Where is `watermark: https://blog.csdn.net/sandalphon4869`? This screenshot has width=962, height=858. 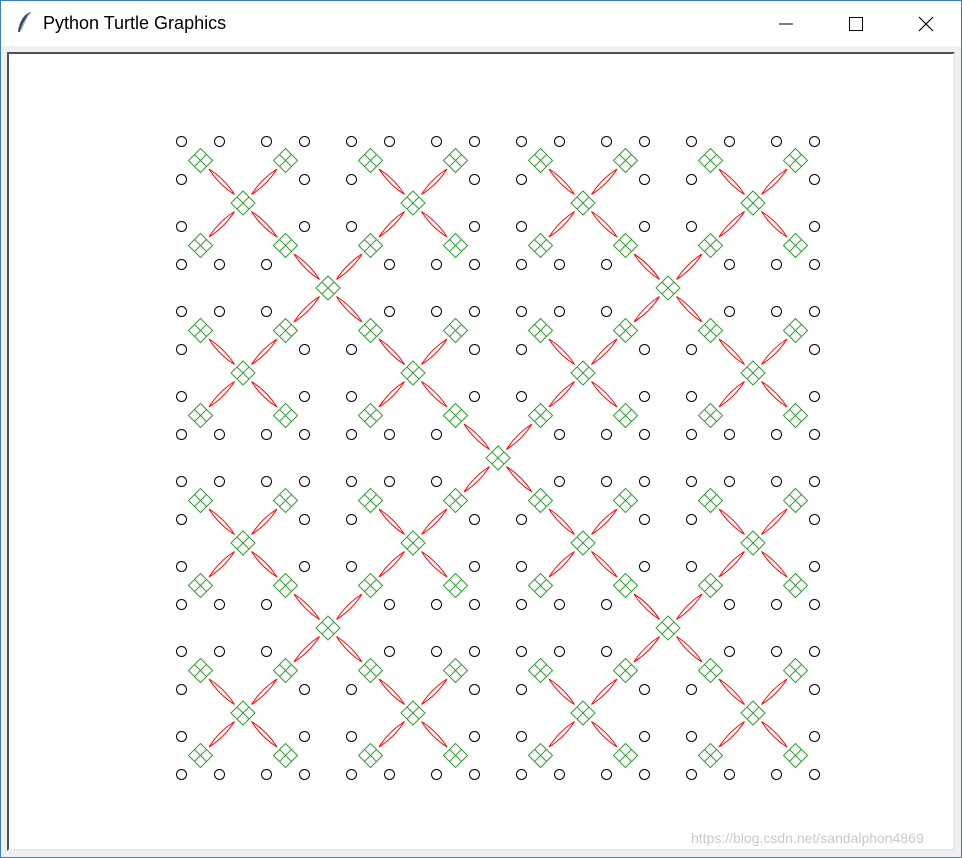 watermark: https://blog.csdn.net/sandalphon4869 is located at coordinates (807, 838).